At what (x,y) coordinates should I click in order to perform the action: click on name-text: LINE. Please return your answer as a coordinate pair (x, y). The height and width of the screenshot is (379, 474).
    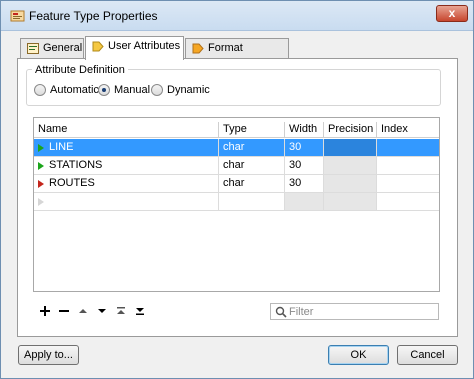
    Looking at the image, I should click on (61, 147).